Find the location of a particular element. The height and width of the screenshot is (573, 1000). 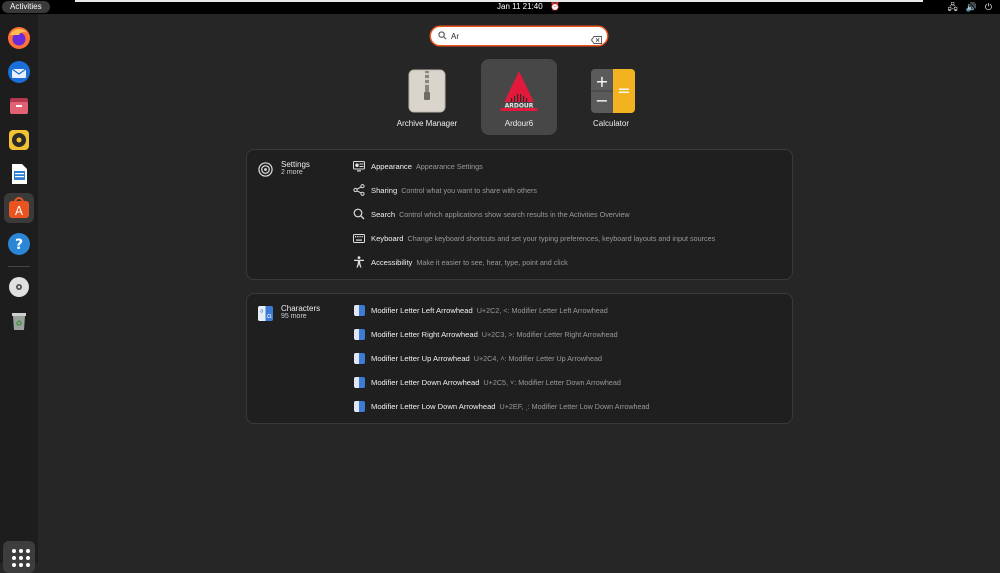

writer-icon is located at coordinates (19, 174).